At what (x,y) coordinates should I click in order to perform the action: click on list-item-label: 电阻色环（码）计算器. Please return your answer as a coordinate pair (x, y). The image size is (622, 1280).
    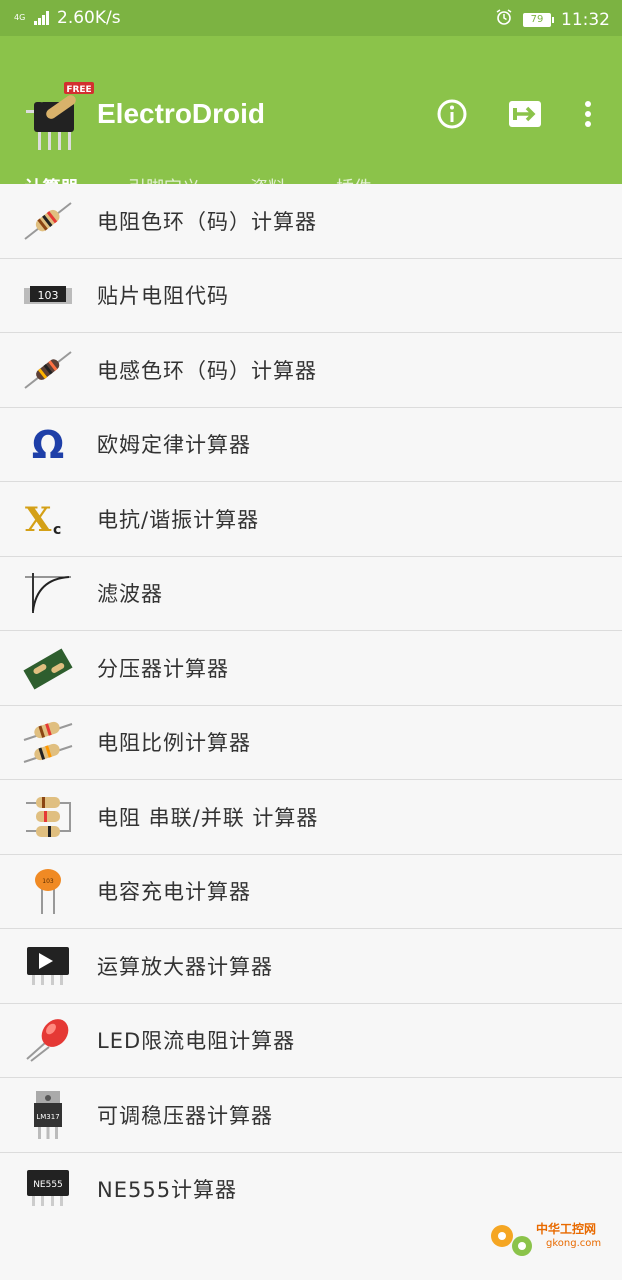
    Looking at the image, I should click on (207, 221).